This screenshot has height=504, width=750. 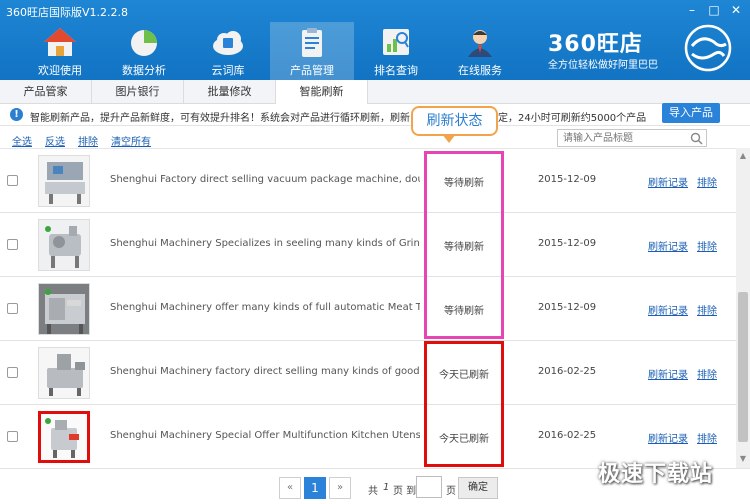 What do you see at coordinates (386, 487) in the screenshot?
I see `total-pages: 1` at bounding box center [386, 487].